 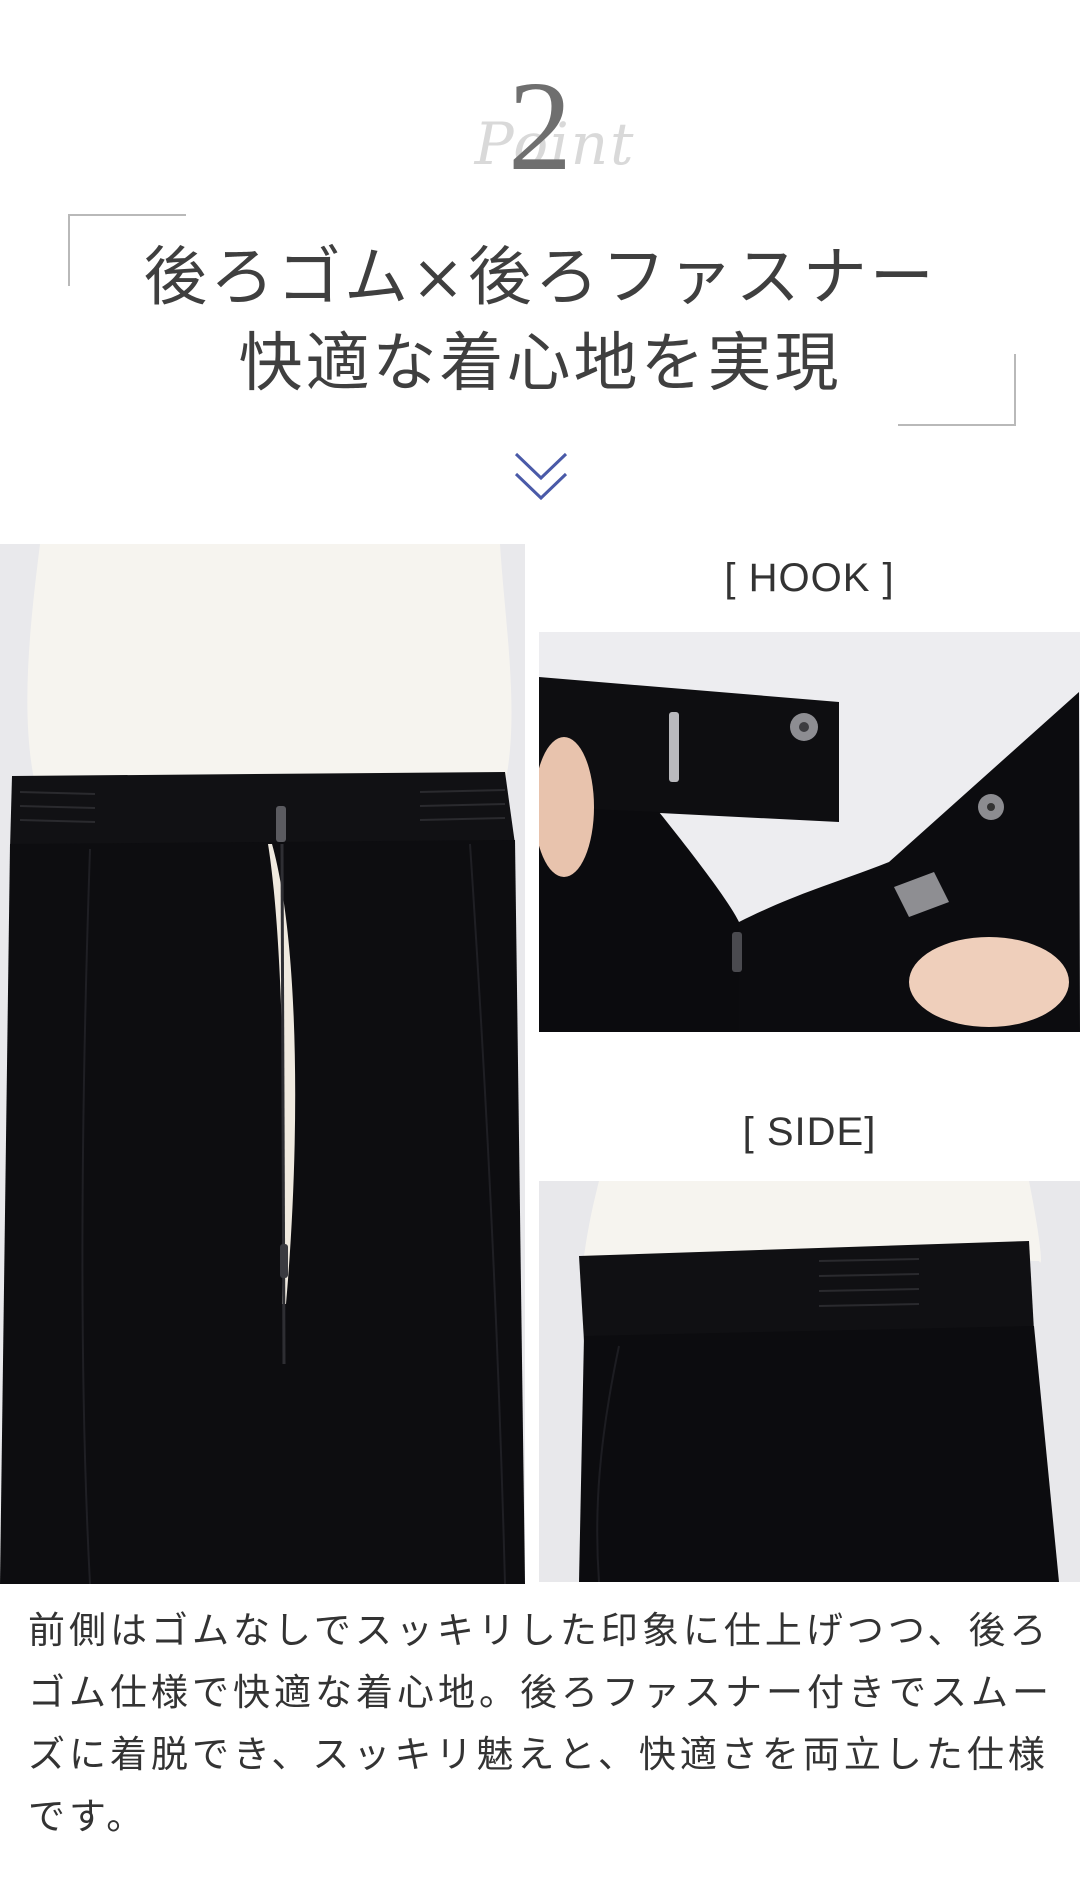 What do you see at coordinates (539, 1630) in the screenshot?
I see `description-line-1: 前側はゴムなしでスッキリした印象に仕上げつつ、後ろ` at bounding box center [539, 1630].